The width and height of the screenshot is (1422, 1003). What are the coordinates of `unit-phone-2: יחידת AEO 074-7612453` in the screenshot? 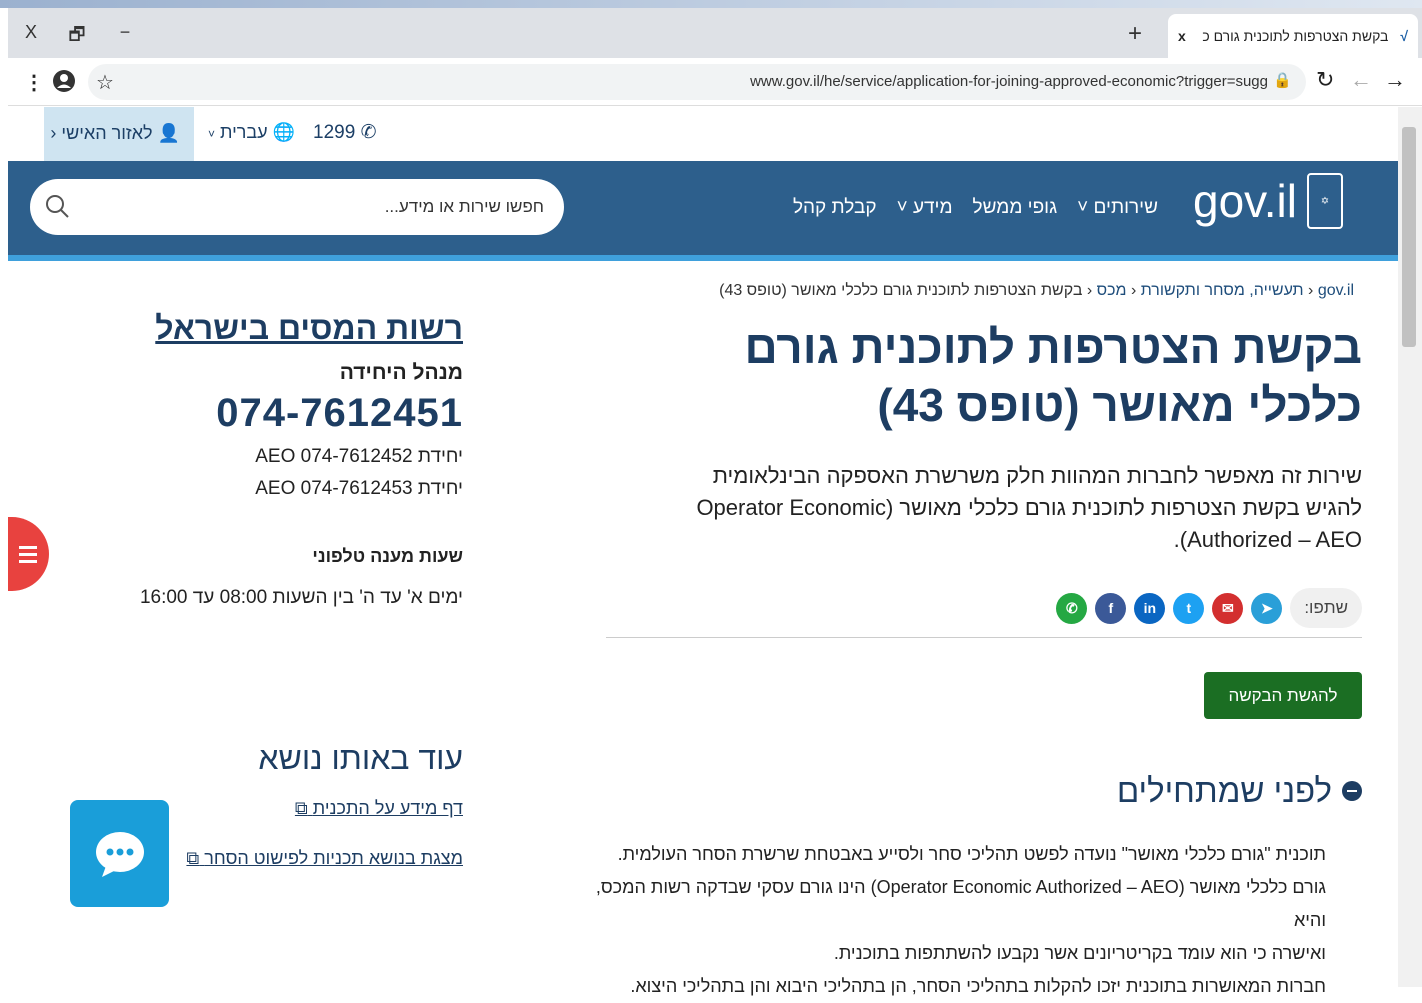 It's located at (359, 488).